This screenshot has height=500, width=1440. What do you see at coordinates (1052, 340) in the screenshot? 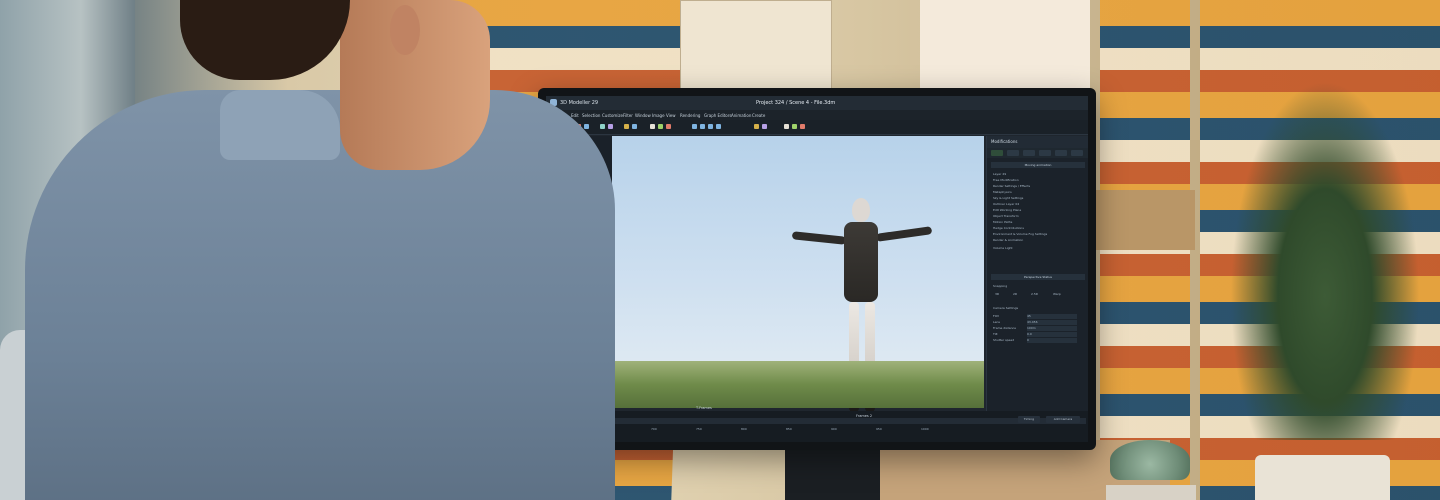
I see `camera-field-value: 0` at bounding box center [1052, 340].